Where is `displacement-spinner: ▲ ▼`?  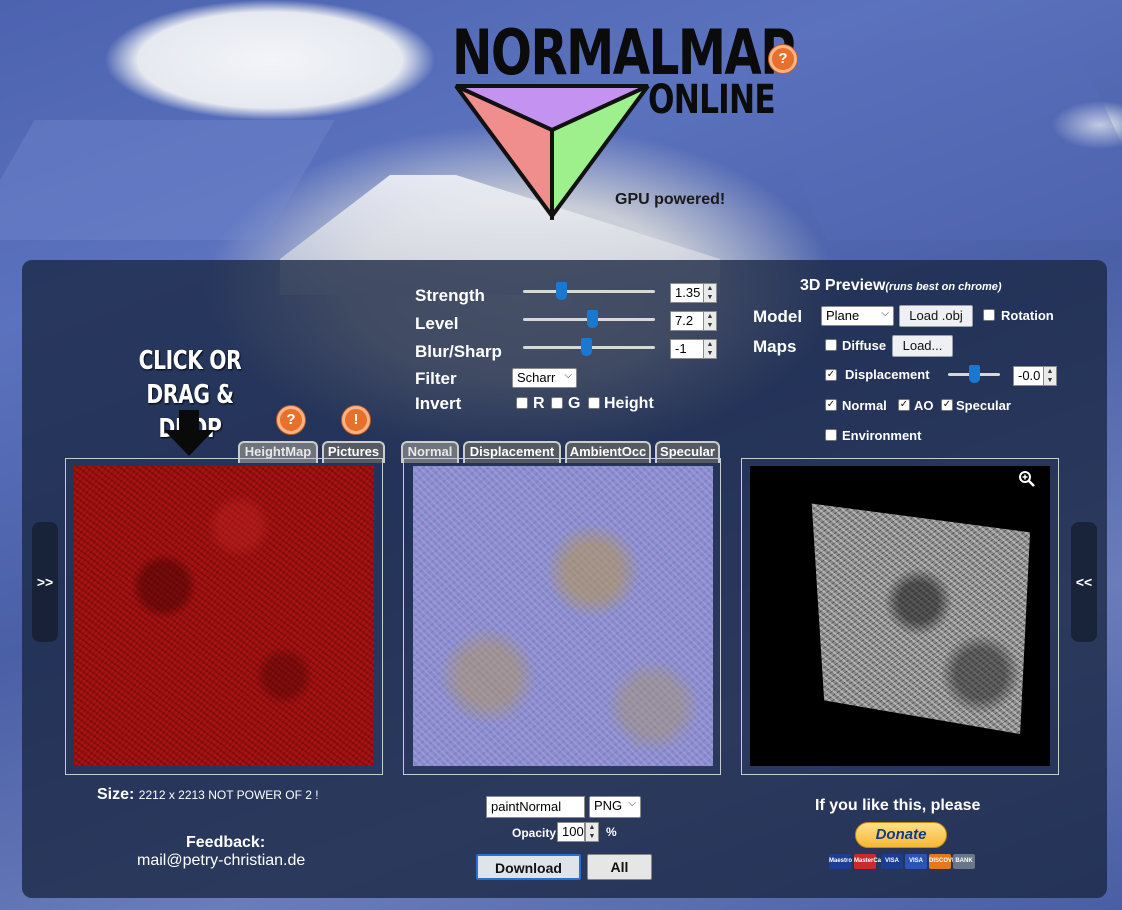 displacement-spinner: ▲ ▼ is located at coordinates (1050, 376).